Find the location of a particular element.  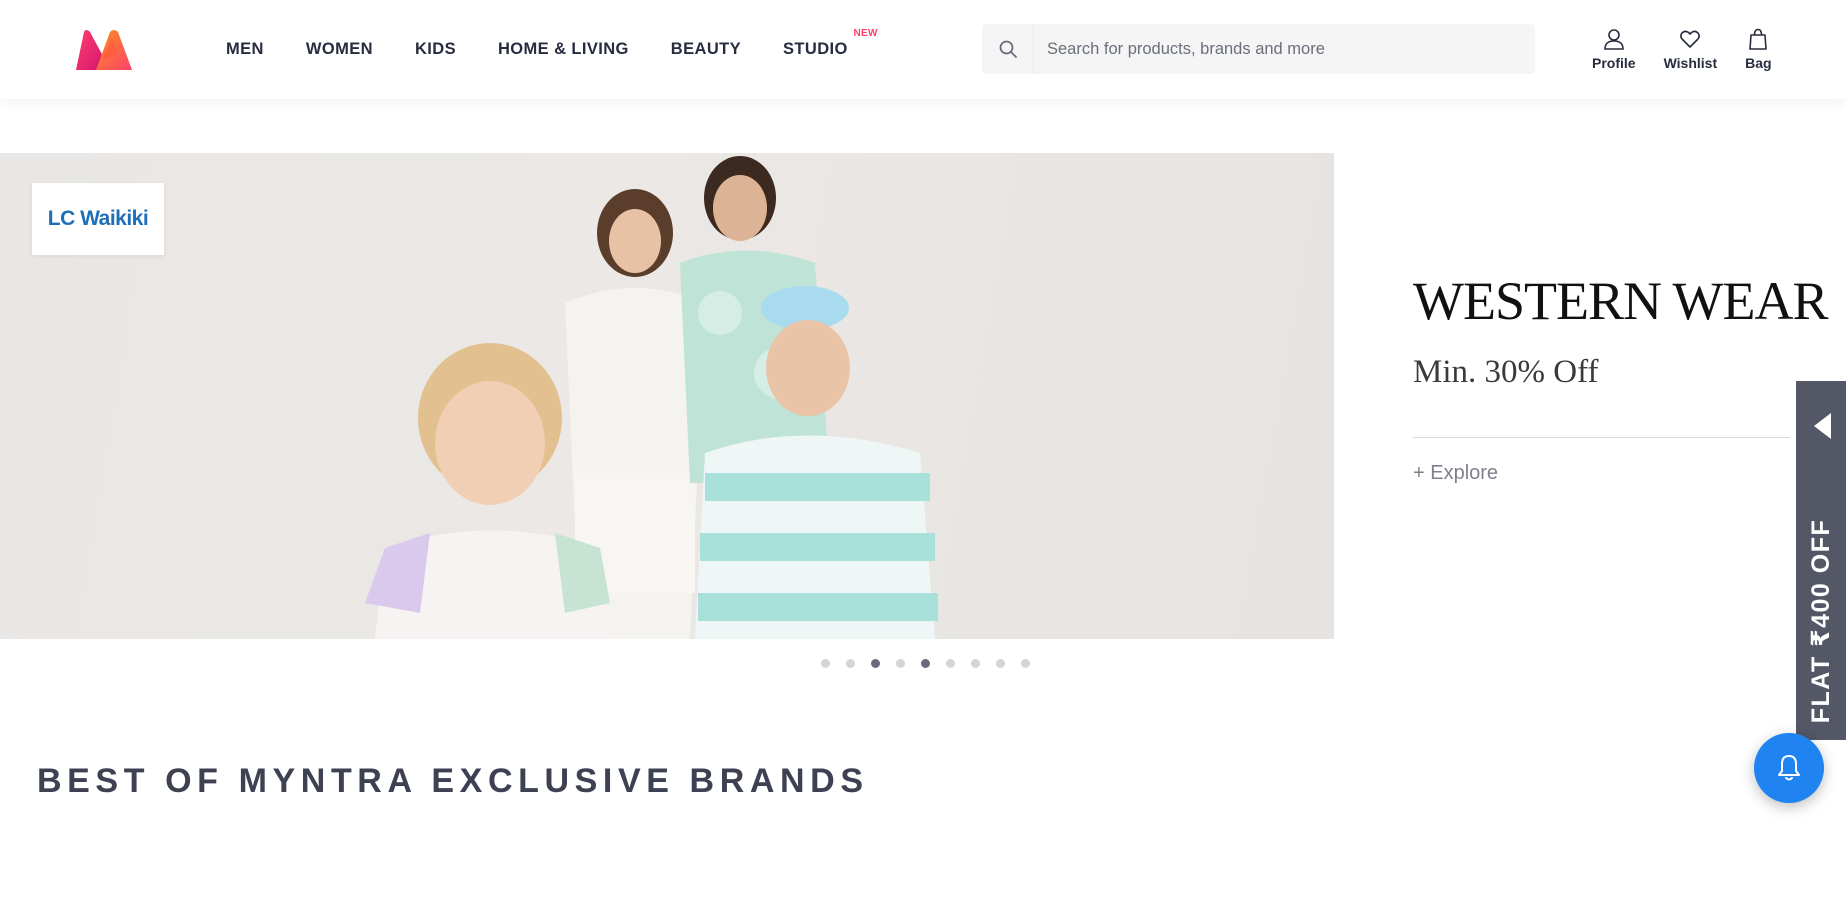

offer-tab-label: FLAT ₹400 OFF is located at coordinates (1821, 621).